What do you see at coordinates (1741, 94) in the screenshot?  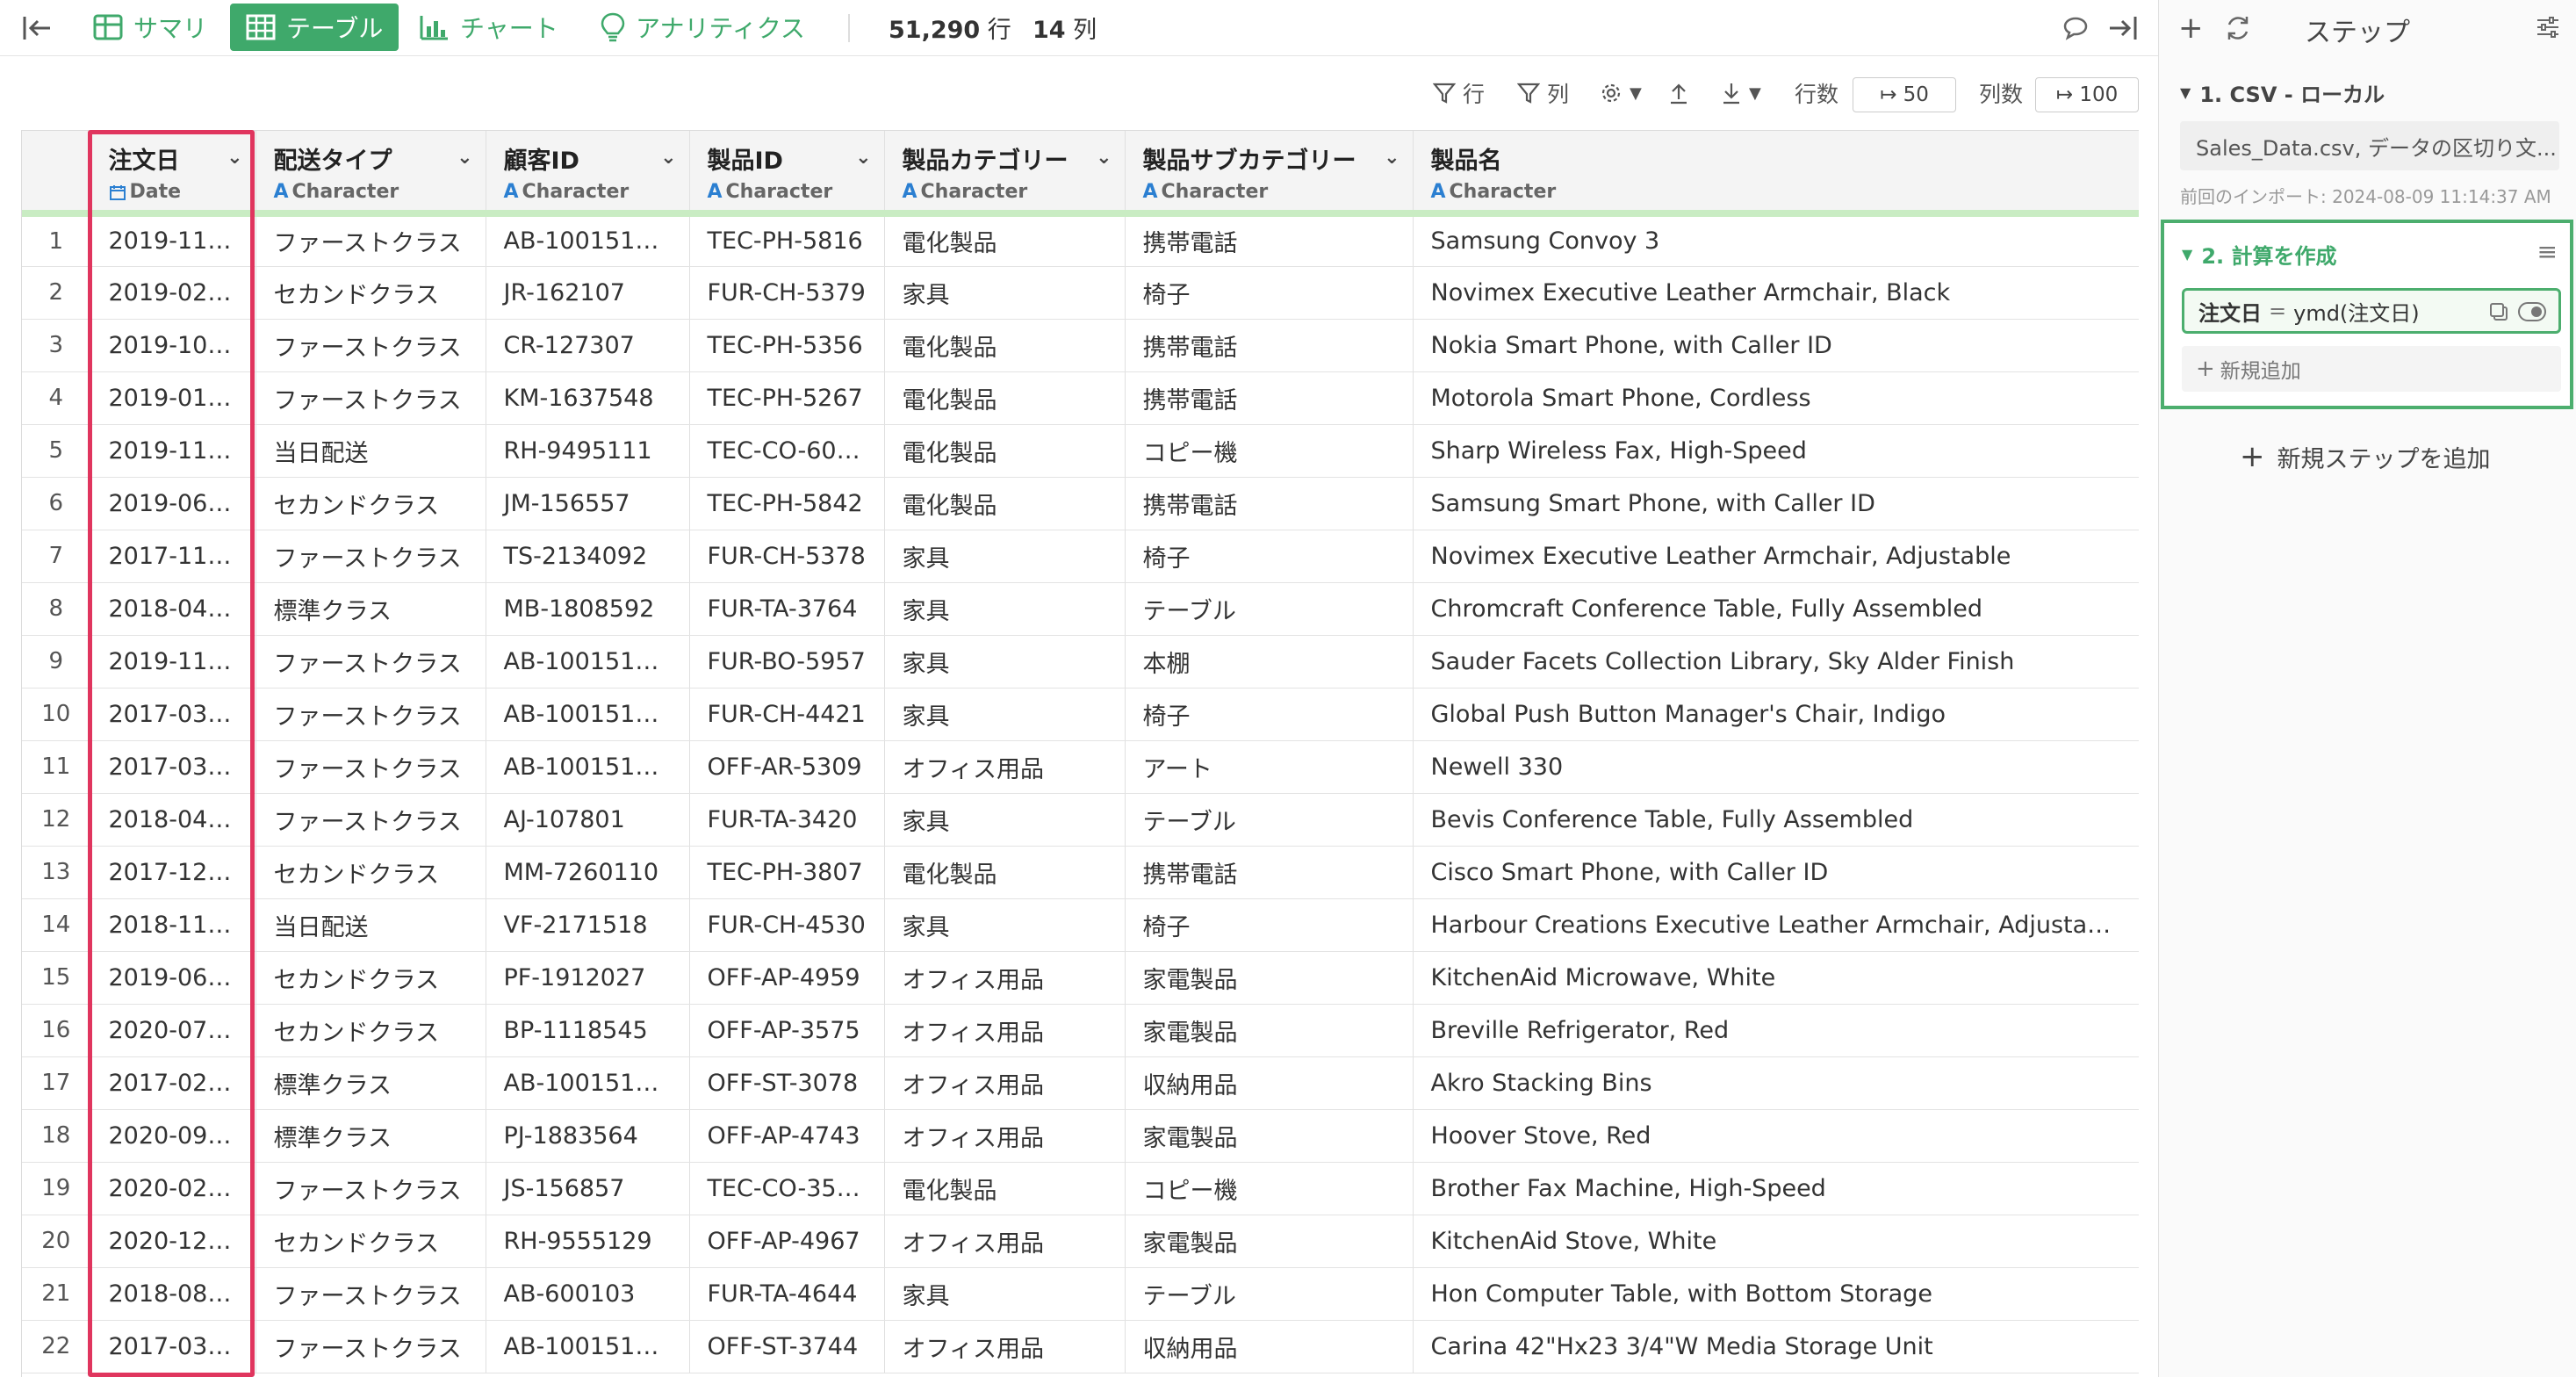 I see `download-menu-button: ▼` at bounding box center [1741, 94].